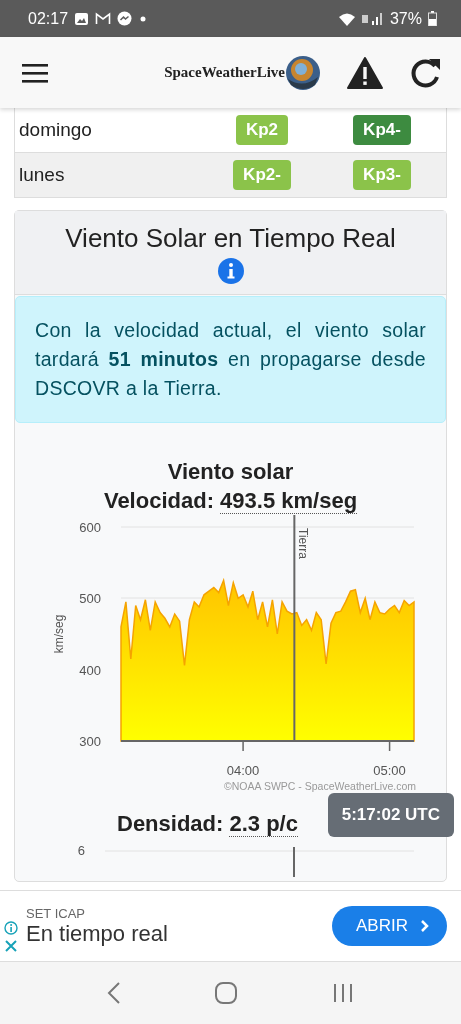  Describe the element at coordinates (389, 926) in the screenshot. I see `open-button: ABRIR` at that location.